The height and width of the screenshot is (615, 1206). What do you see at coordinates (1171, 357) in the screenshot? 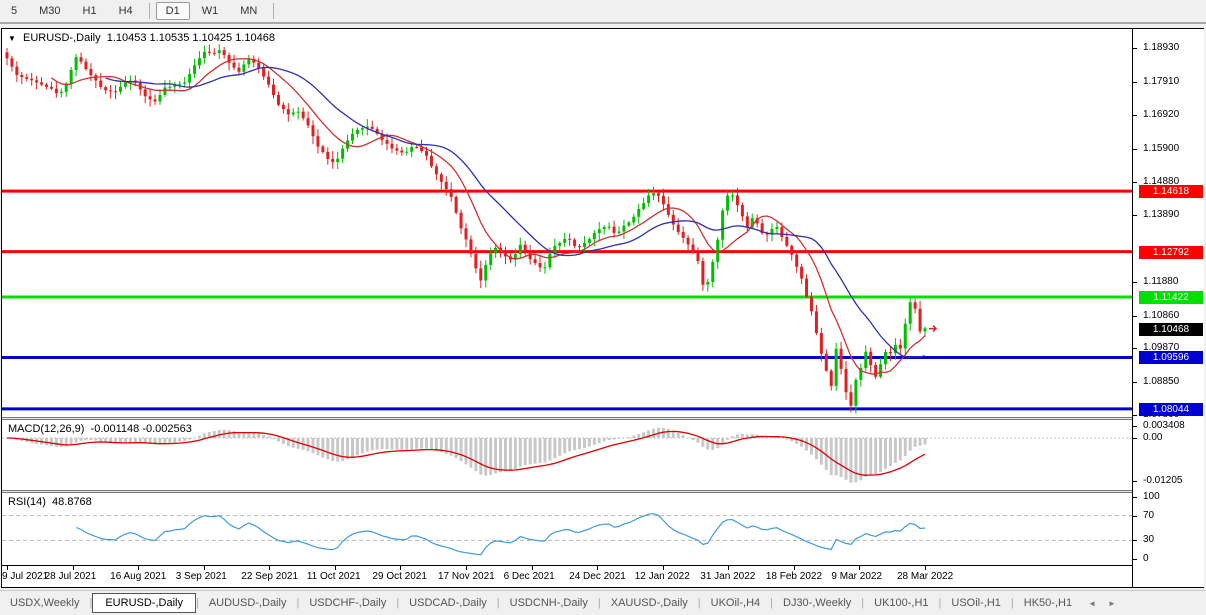
I see `level-price-badge: 1.09596` at bounding box center [1171, 357].